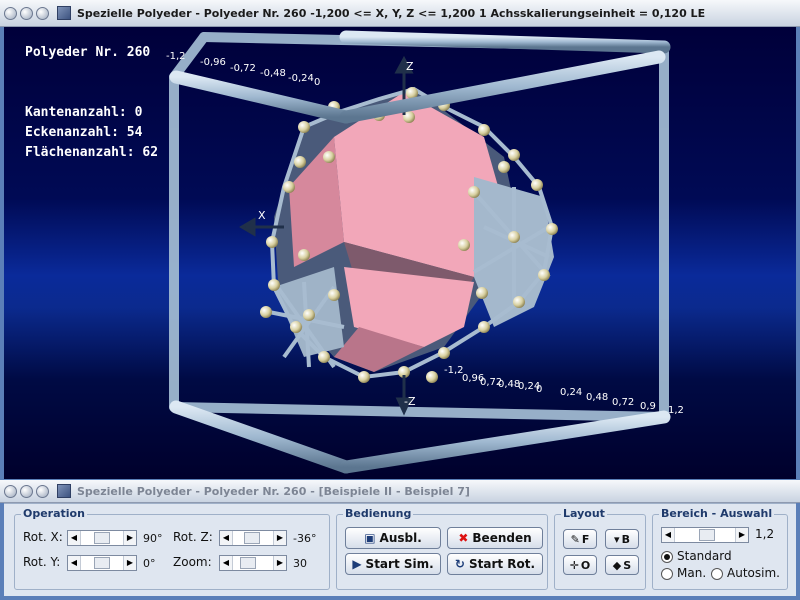 This screenshot has height=600, width=800. What do you see at coordinates (571, 392) in the screenshot?
I see `tick-label: 0,24` at bounding box center [571, 392].